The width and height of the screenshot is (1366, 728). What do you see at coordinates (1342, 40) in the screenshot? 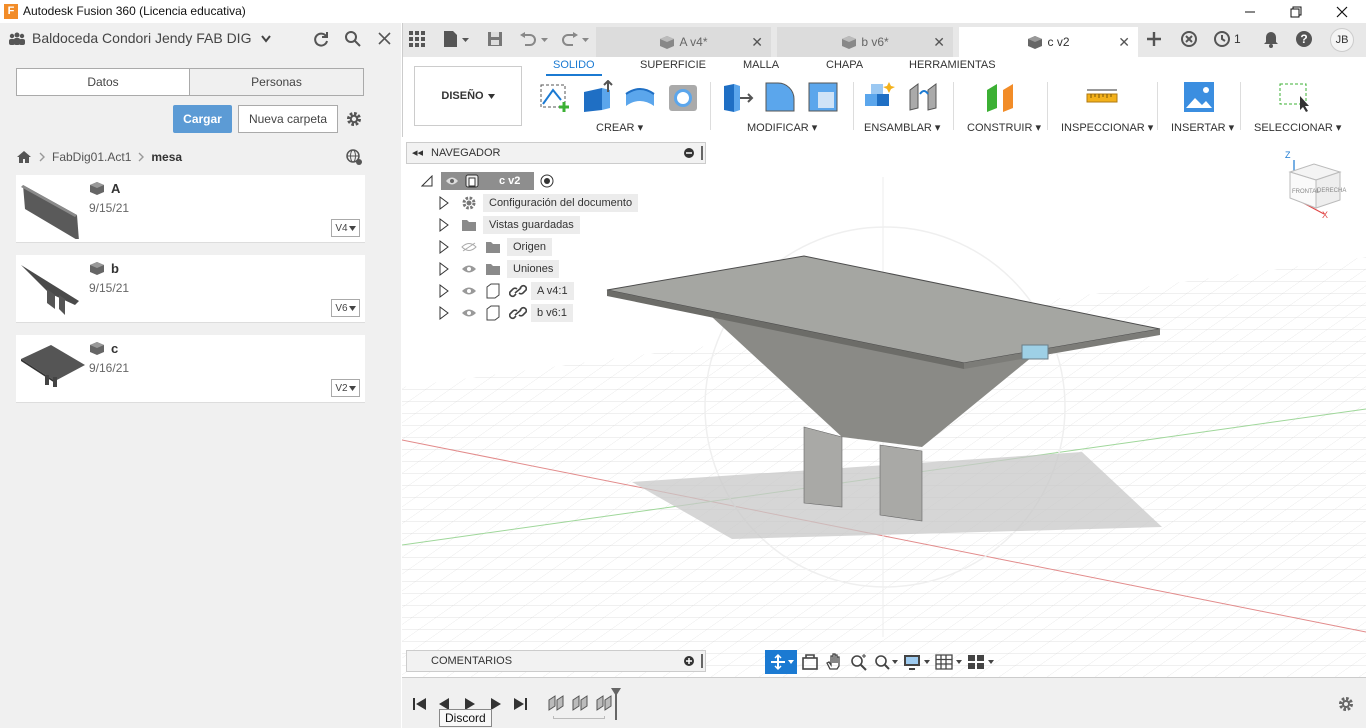
I see `user-avatar: JB` at bounding box center [1342, 40].